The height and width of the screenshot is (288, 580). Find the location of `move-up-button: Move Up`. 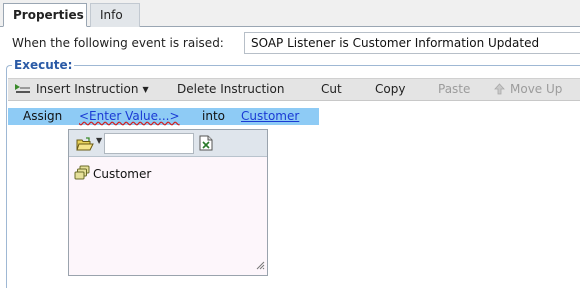

move-up-button: Move Up is located at coordinates (528, 90).